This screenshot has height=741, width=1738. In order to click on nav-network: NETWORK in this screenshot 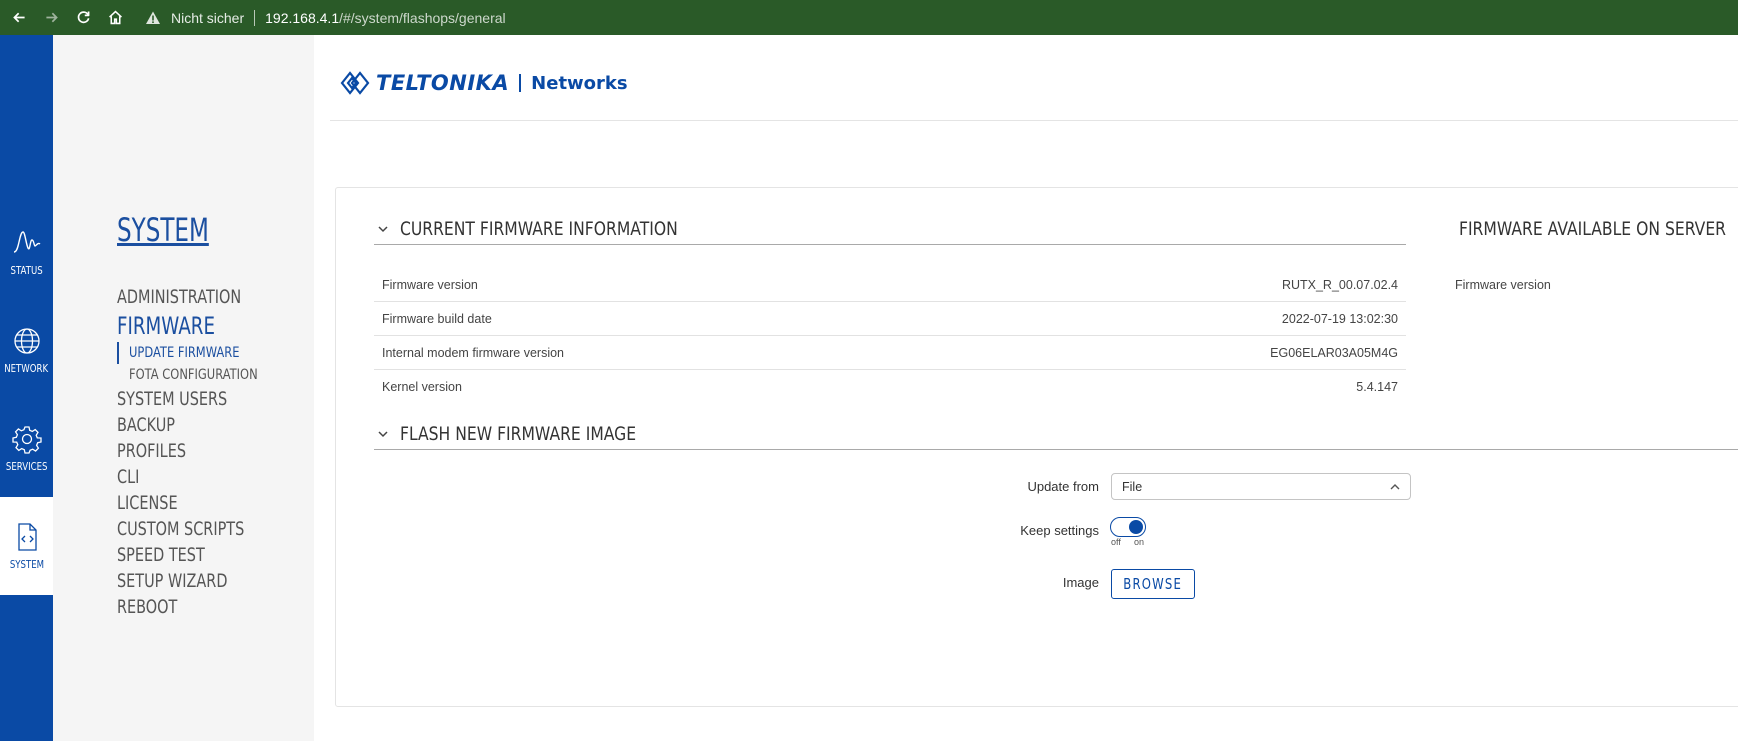, I will do `click(26, 350)`.